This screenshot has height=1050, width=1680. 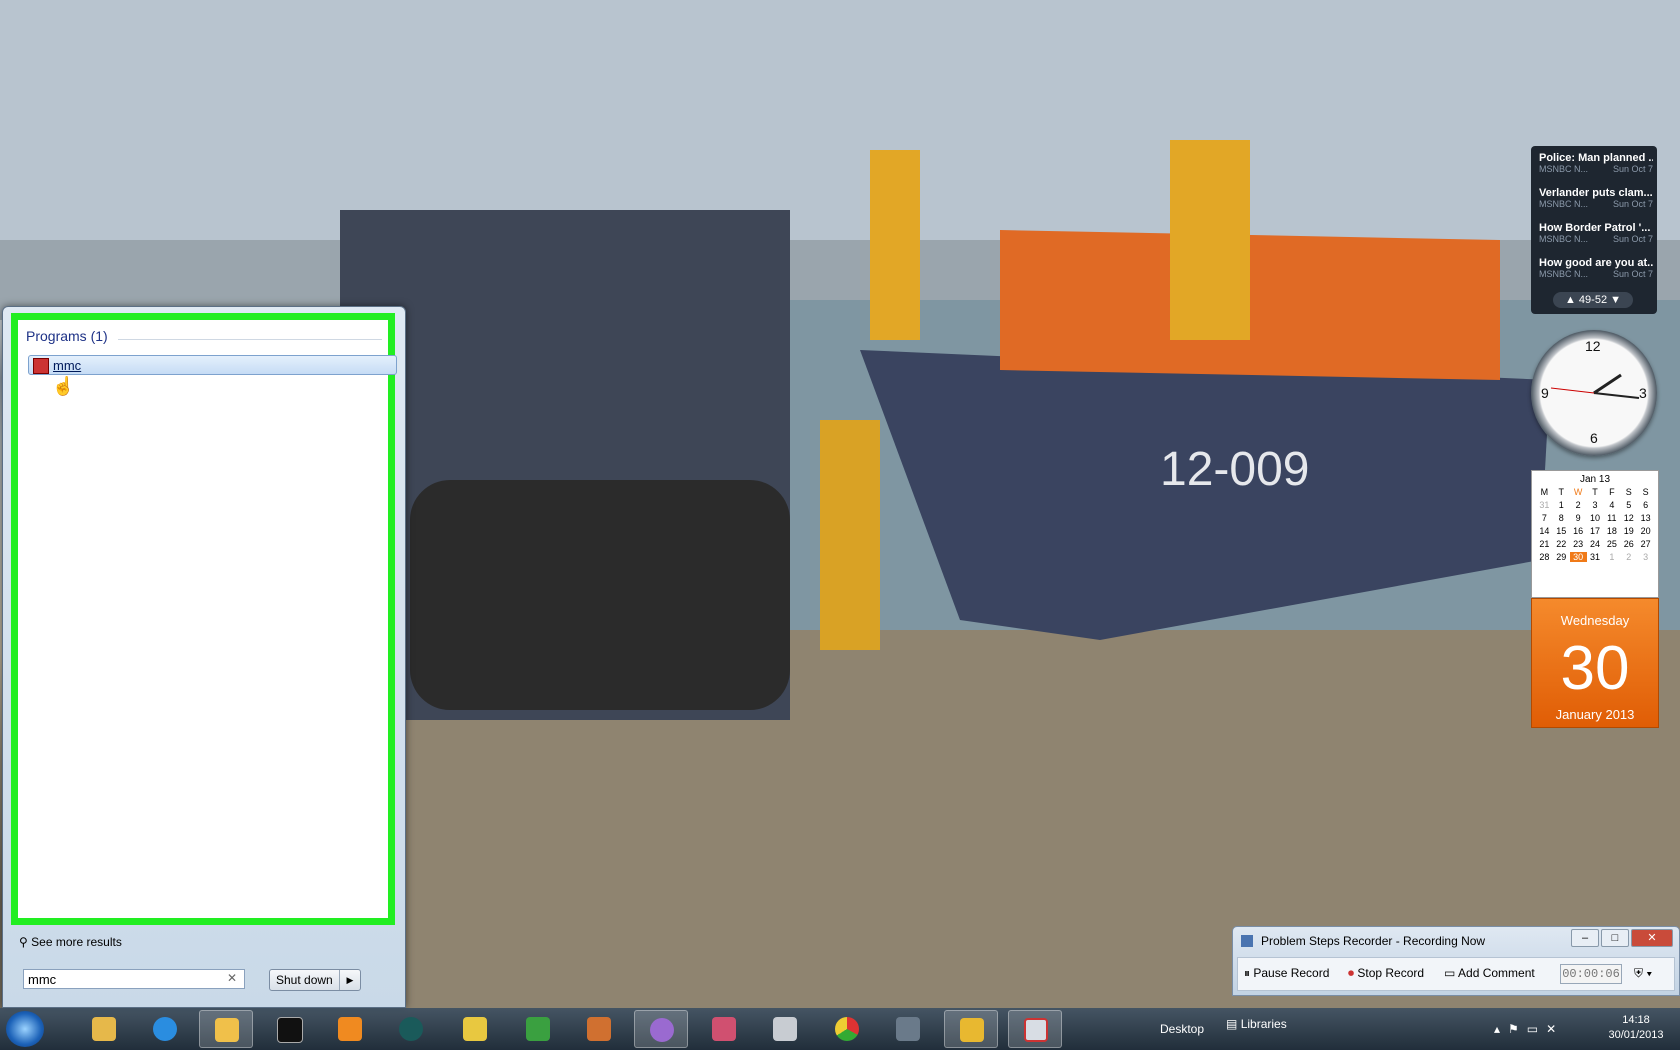 I want to click on see-more-results-link: ⚲ See more results, so click(x=70, y=942).